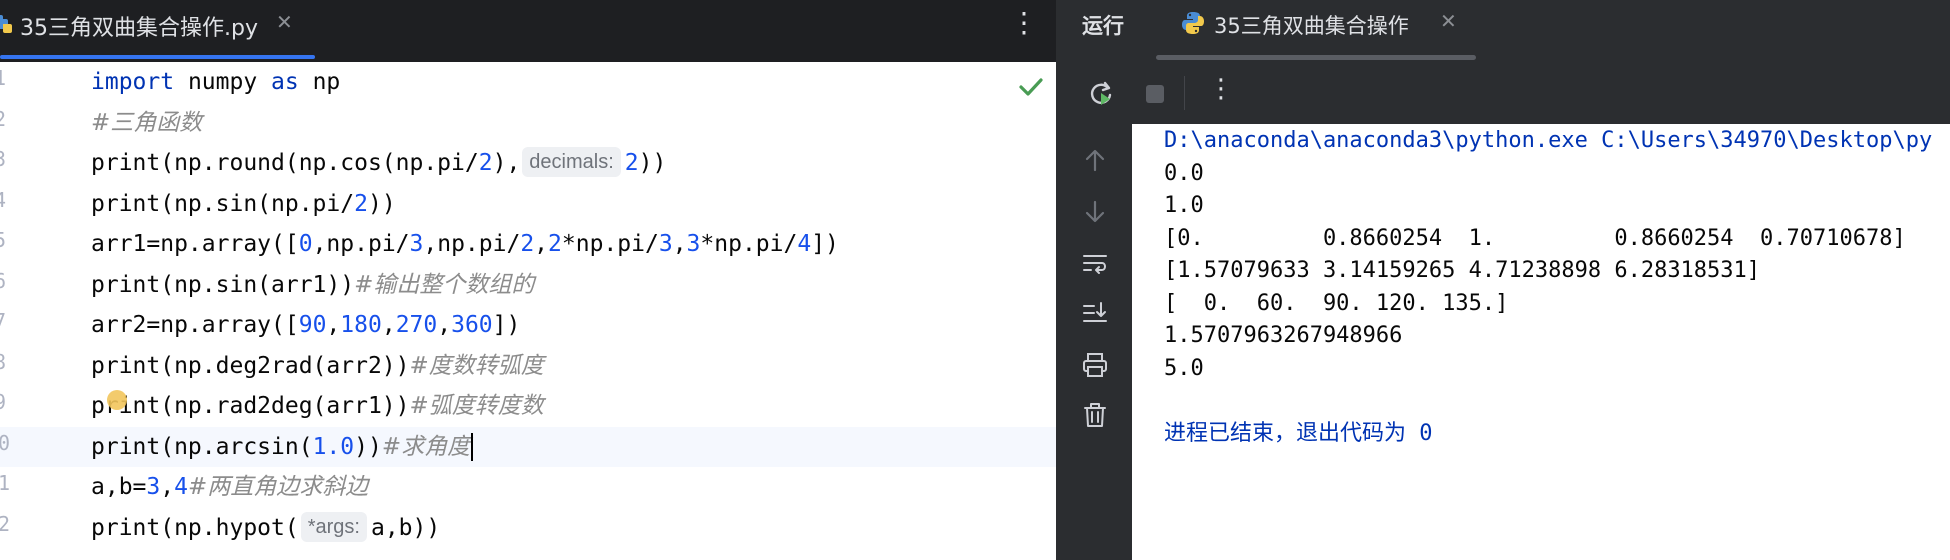  What do you see at coordinates (317, 406) in the screenshot?
I see `code-text: print(np.rad2deg(arr1))#弧度转度数` at bounding box center [317, 406].